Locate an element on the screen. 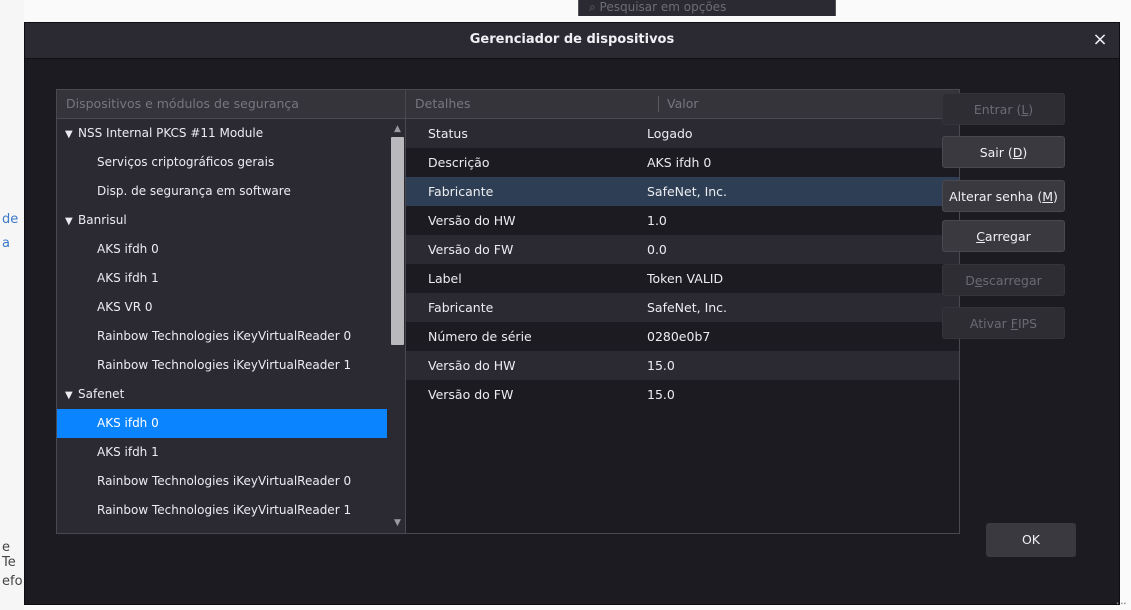 The height and width of the screenshot is (610, 1131). button-label-part: Ativar is located at coordinates (990, 323).